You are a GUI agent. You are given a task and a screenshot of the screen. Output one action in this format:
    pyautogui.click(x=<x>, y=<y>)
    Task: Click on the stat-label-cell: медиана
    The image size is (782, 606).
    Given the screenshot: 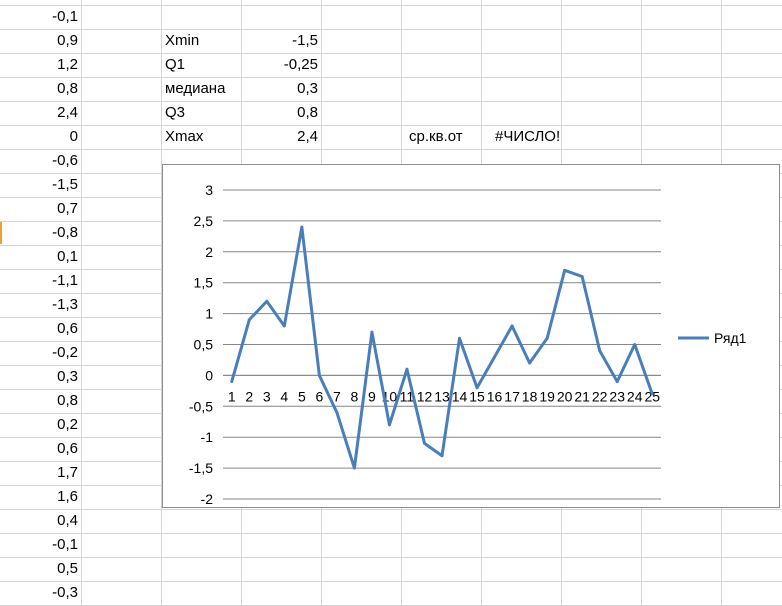 What is the action you would take?
    pyautogui.click(x=205, y=89)
    